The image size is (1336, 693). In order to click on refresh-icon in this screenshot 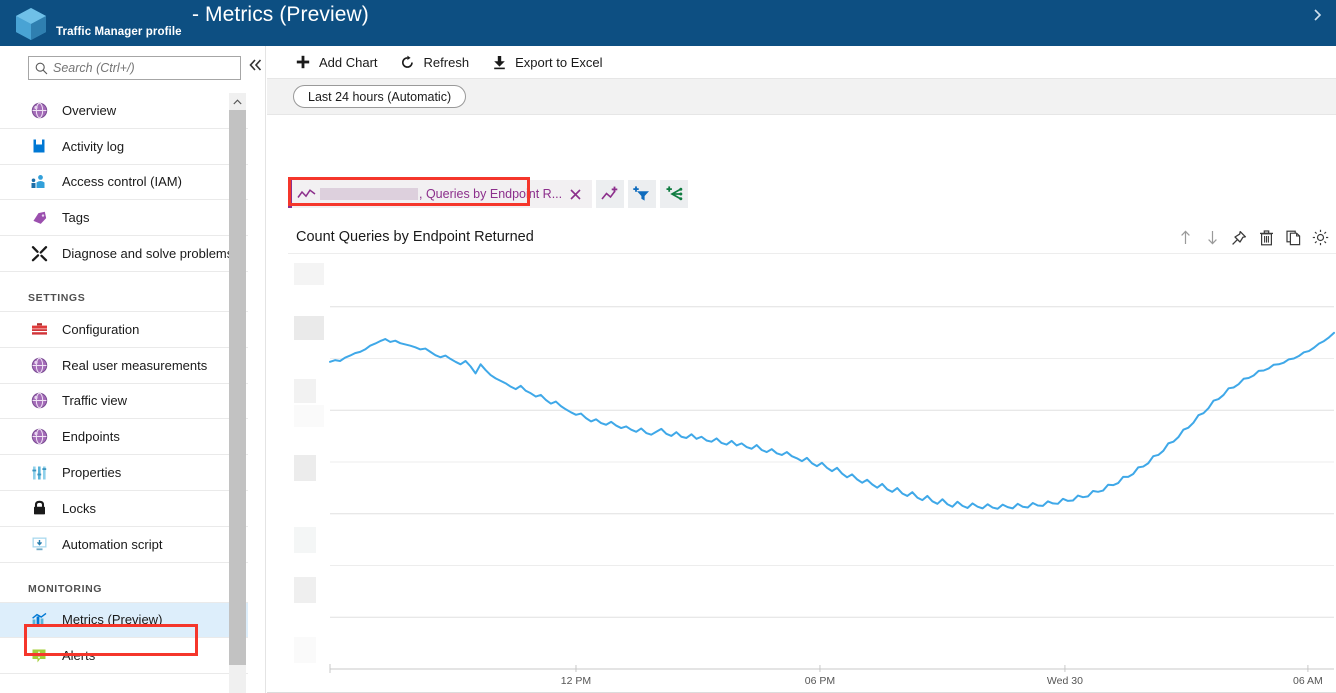, I will do `click(408, 62)`.